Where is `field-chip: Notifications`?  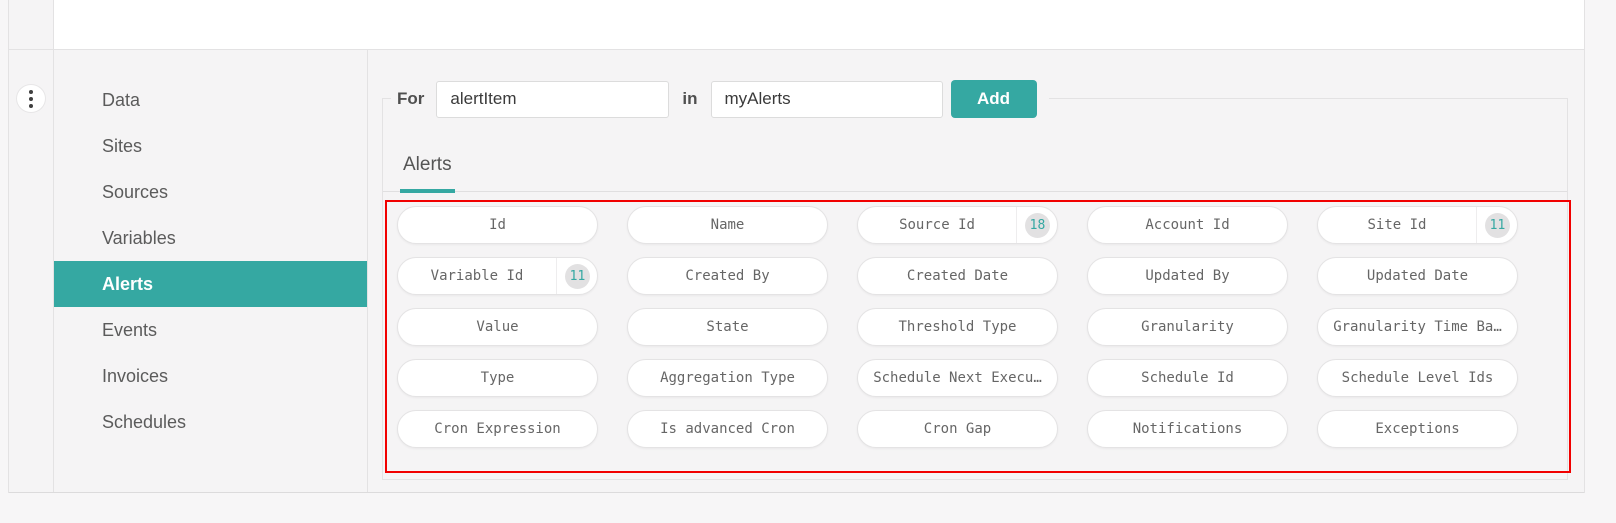
field-chip: Notifications is located at coordinates (1187, 429).